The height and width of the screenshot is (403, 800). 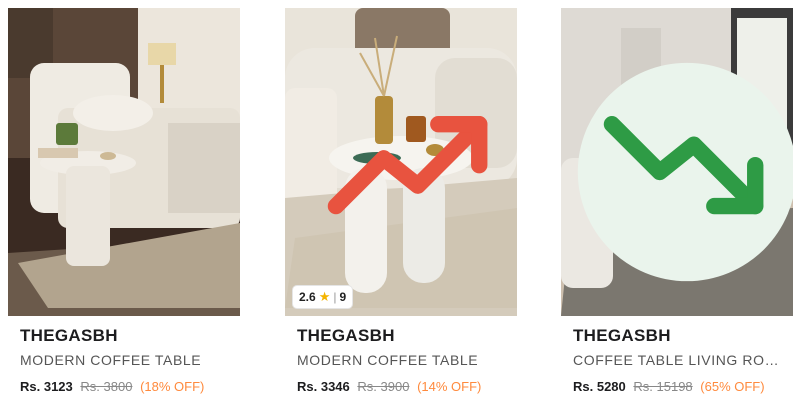 What do you see at coordinates (343, 297) in the screenshot?
I see `rating-count: 9` at bounding box center [343, 297].